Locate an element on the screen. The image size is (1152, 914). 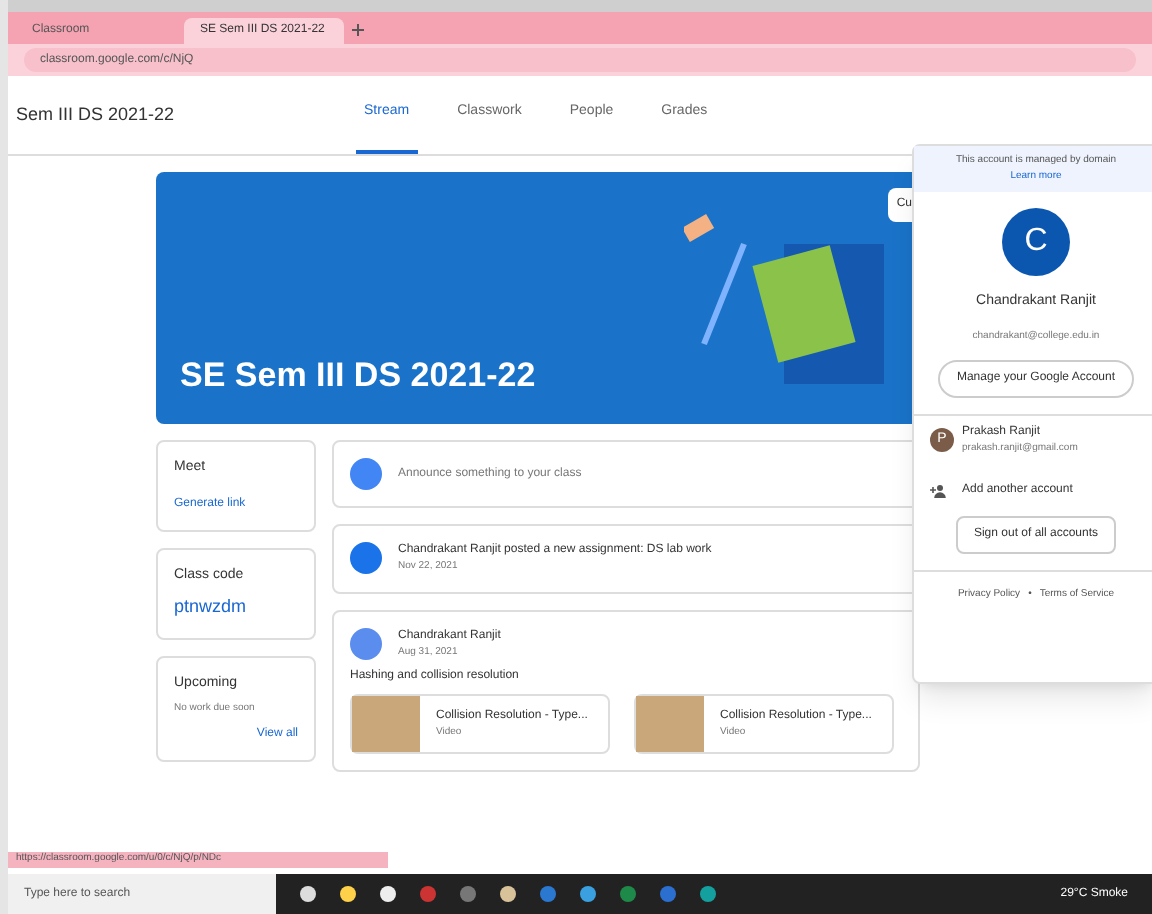
class-code: ptnwzdm is located at coordinates (211, 607).